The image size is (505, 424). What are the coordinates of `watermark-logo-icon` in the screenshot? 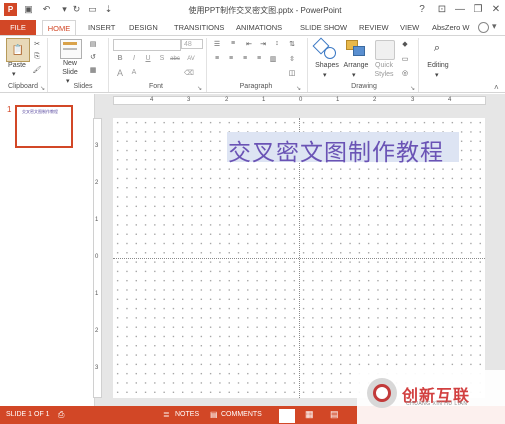 It's located at (382, 393).